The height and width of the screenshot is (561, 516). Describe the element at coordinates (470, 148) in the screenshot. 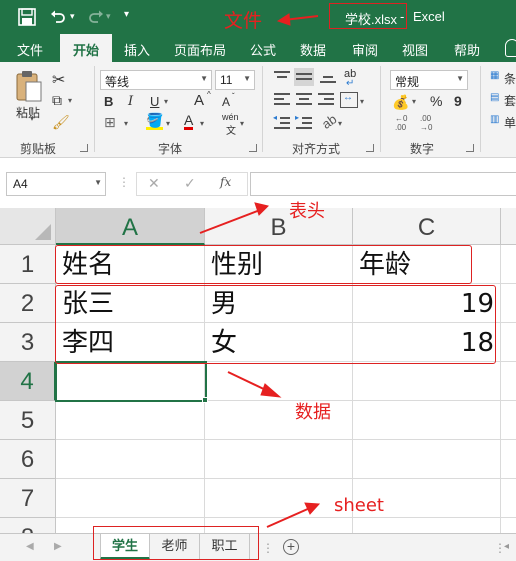

I see `number-launcher-icon` at that location.